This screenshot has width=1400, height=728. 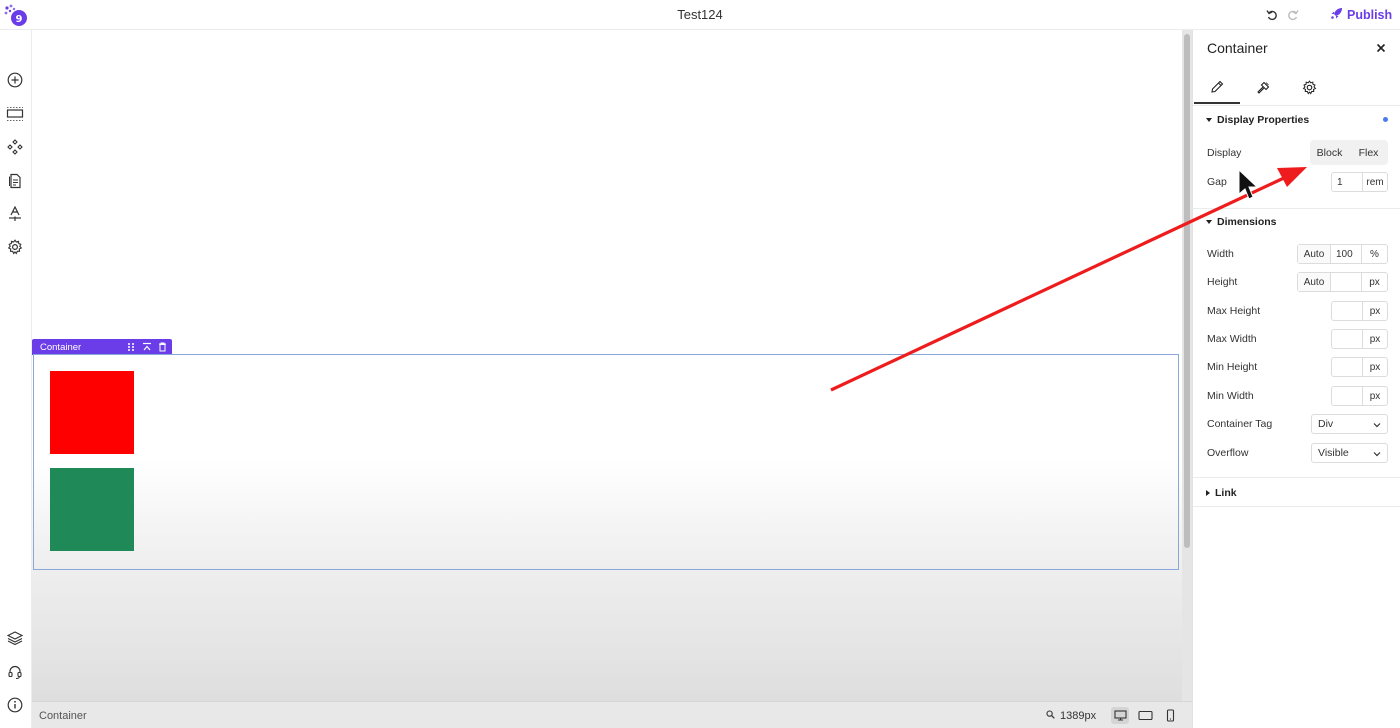 What do you see at coordinates (1385, 119) in the screenshot?
I see `modified-indicator` at bounding box center [1385, 119].